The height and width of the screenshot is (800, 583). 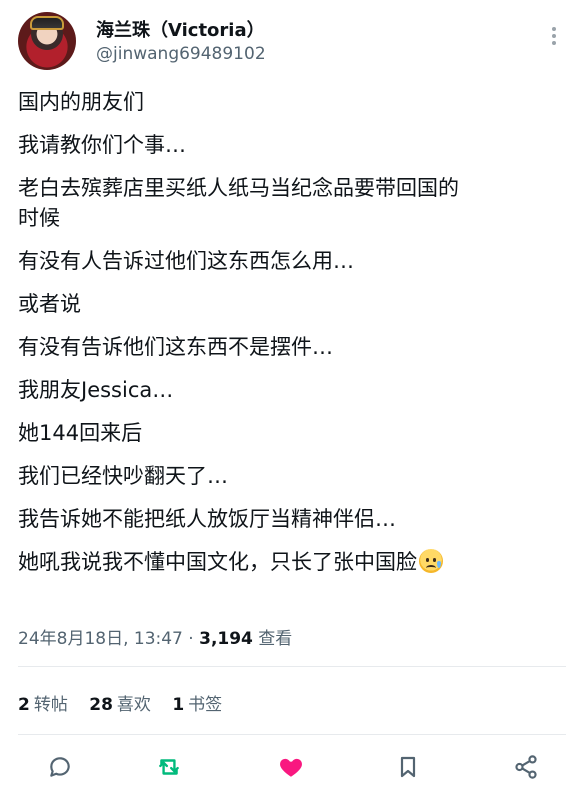 I want to click on bookmark-button, so click(x=408, y=767).